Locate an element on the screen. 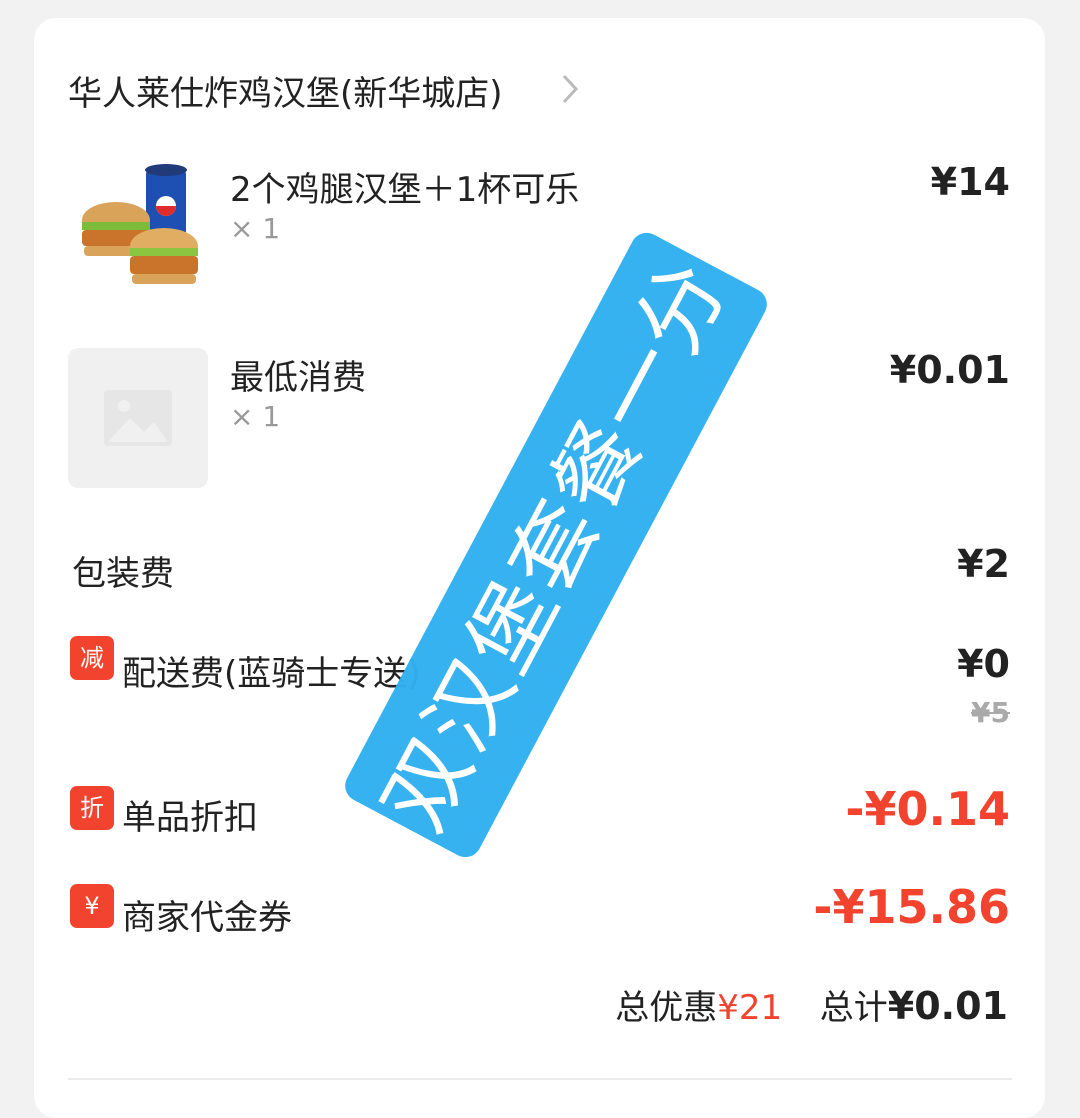 The image size is (1080, 1118). voucher-value: -¥15.86 is located at coordinates (911, 907).